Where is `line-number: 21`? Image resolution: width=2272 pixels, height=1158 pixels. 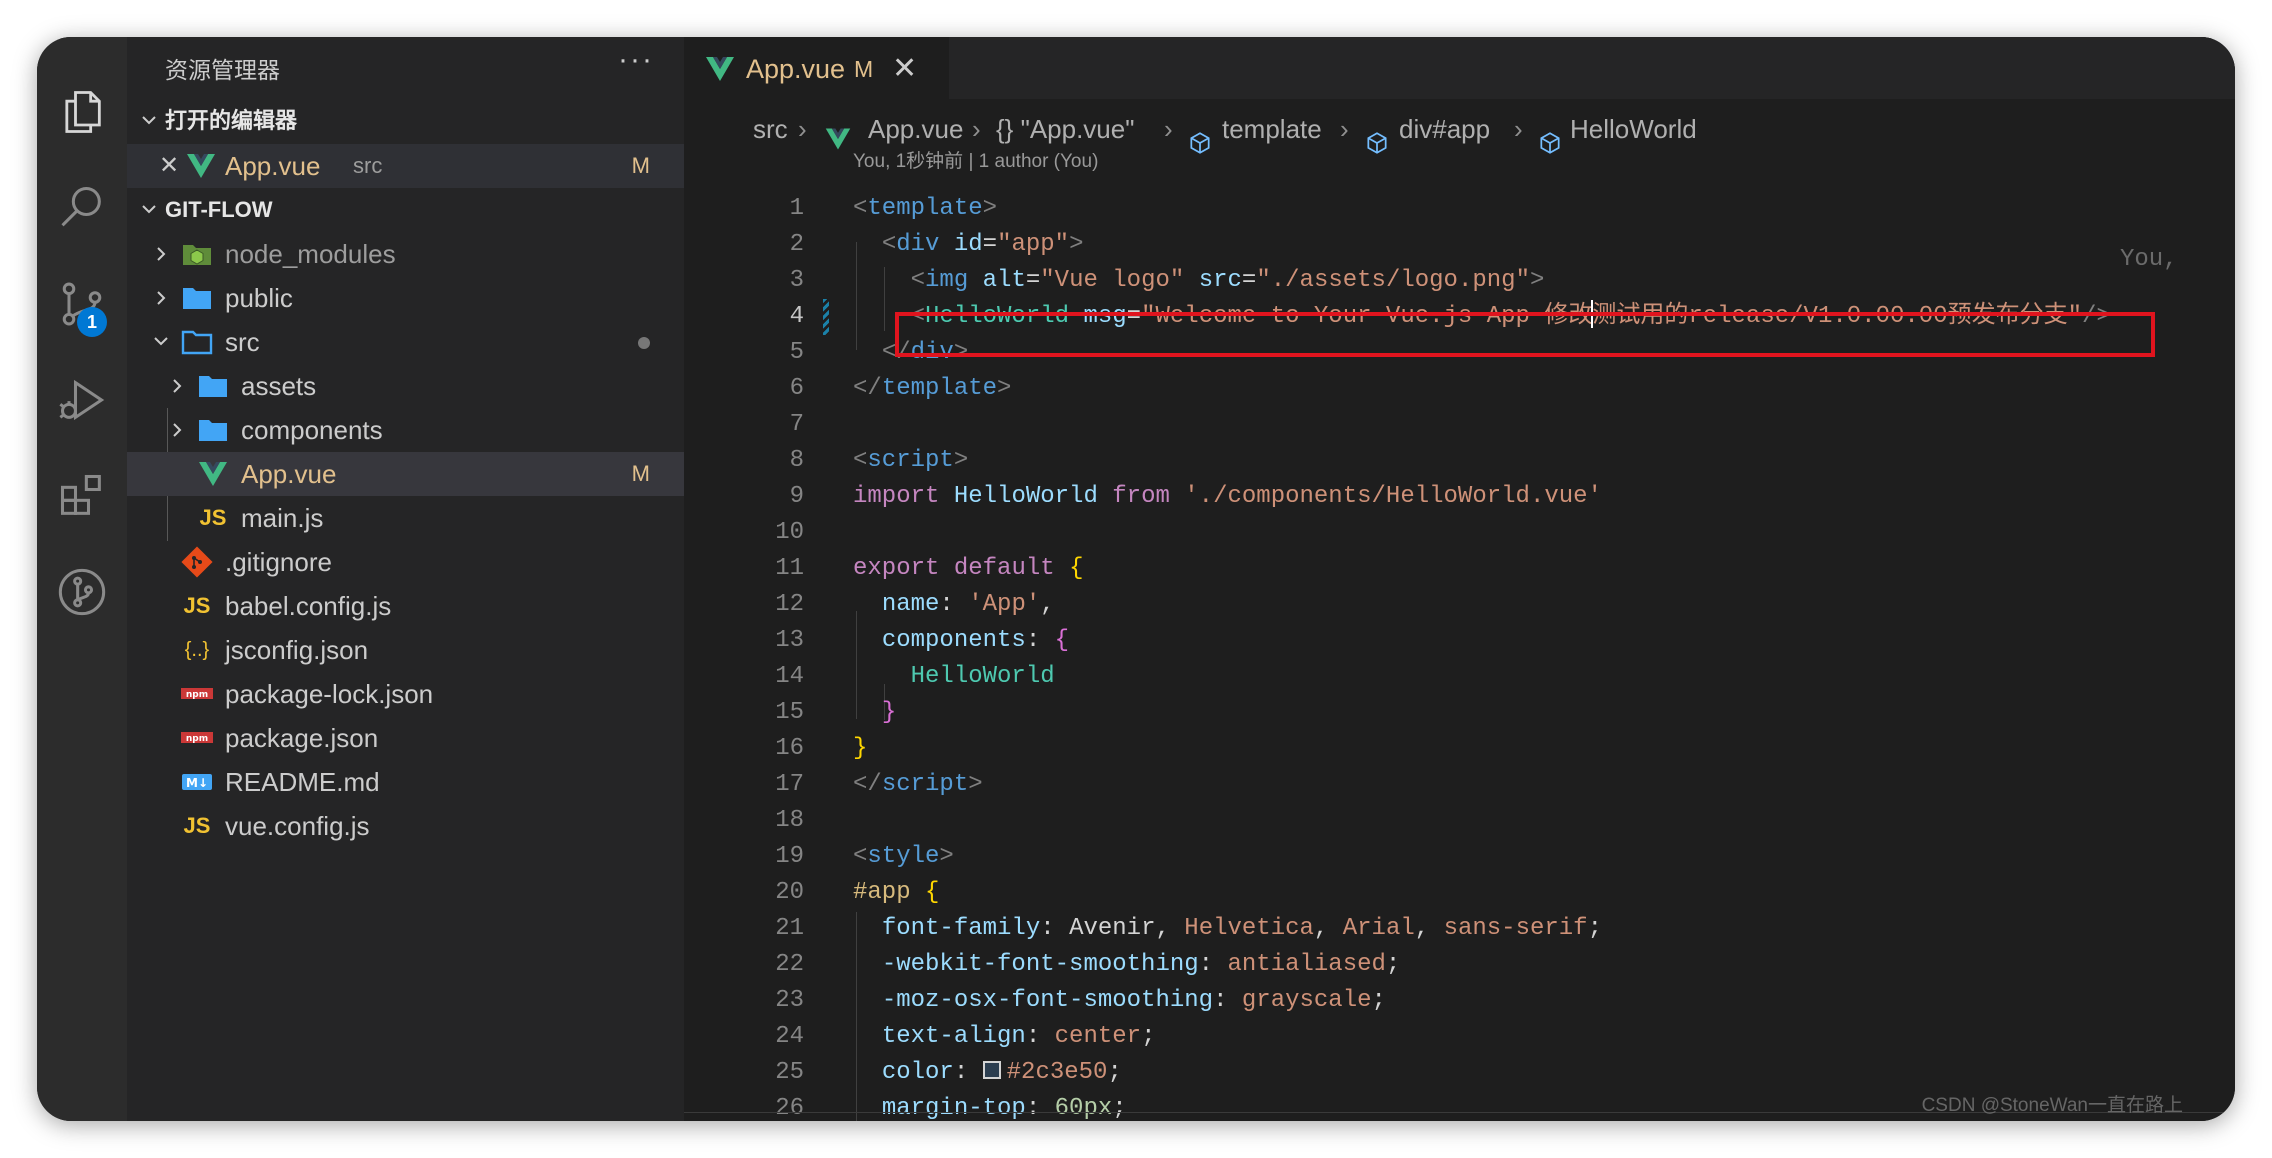
line-number: 21 is located at coordinates (789, 928).